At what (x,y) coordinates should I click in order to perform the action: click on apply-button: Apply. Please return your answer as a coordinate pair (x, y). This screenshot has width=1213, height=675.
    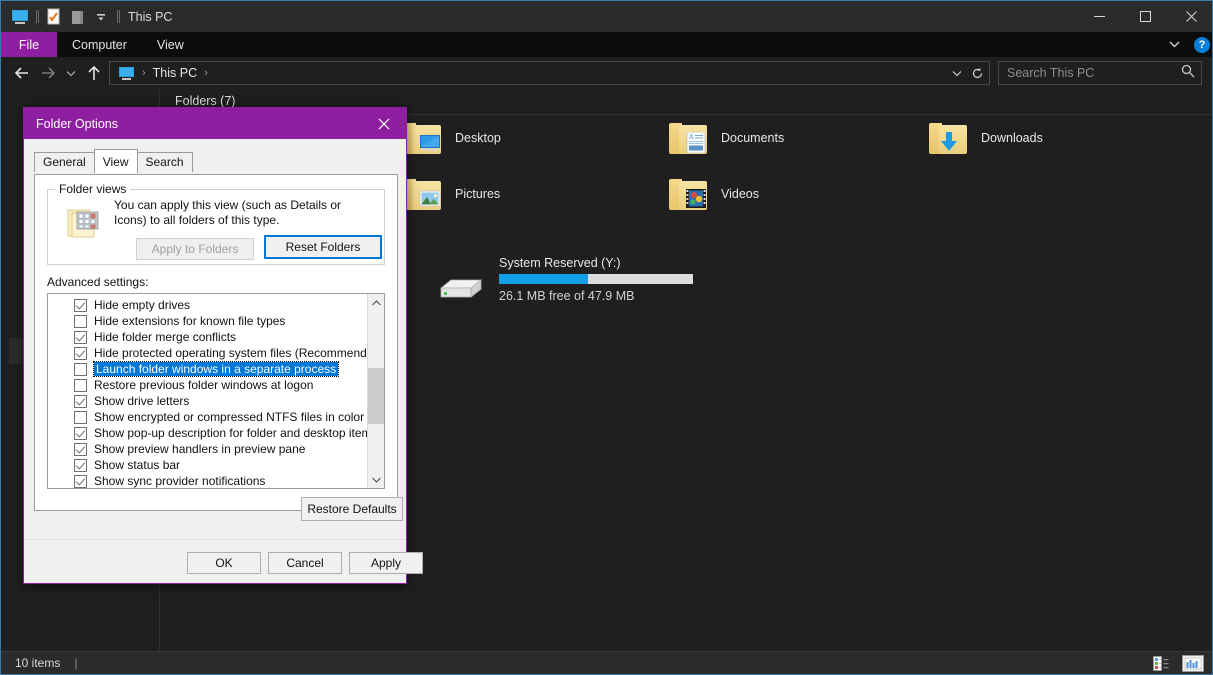
    Looking at the image, I should click on (386, 563).